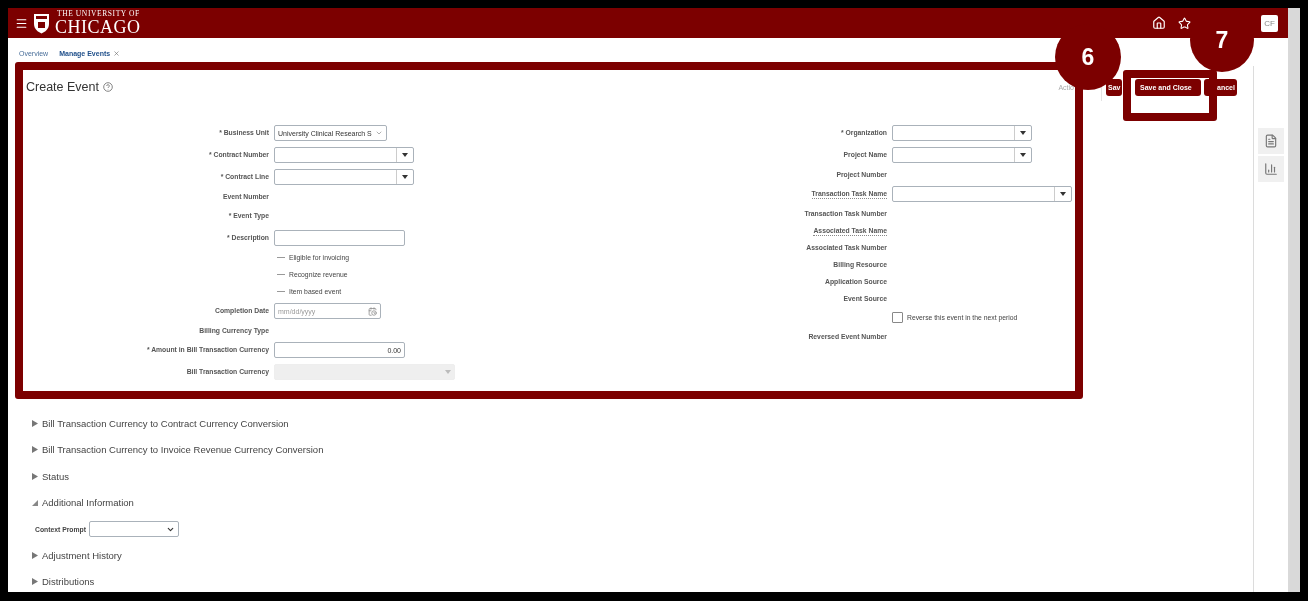 Image resolution: width=1308 pixels, height=601 pixels. I want to click on section-header: Distributions, so click(634, 580).